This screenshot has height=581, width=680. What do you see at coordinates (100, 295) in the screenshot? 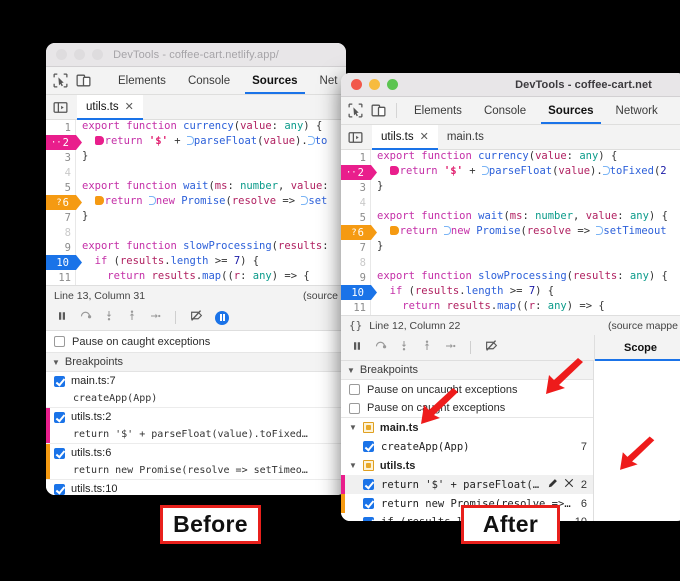
I see `cursor-position: Line 13, Column 31` at bounding box center [100, 295].